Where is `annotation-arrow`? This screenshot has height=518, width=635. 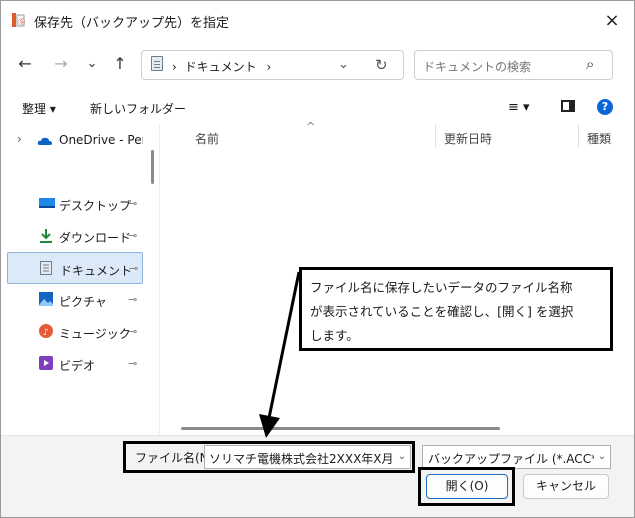 annotation-arrow is located at coordinates (280, 354).